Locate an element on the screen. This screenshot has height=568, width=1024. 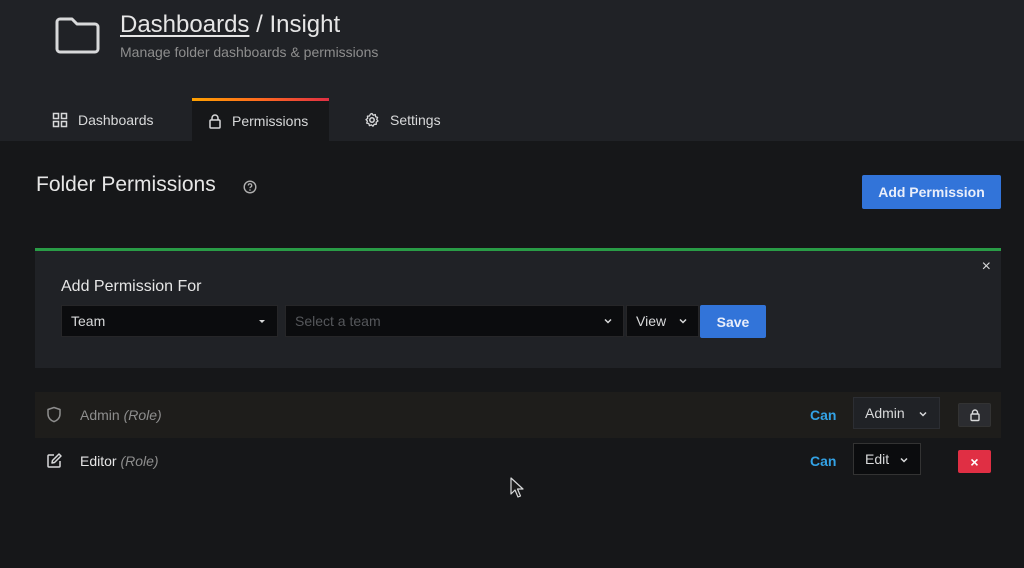
locked-permission-button is located at coordinates (974, 415).